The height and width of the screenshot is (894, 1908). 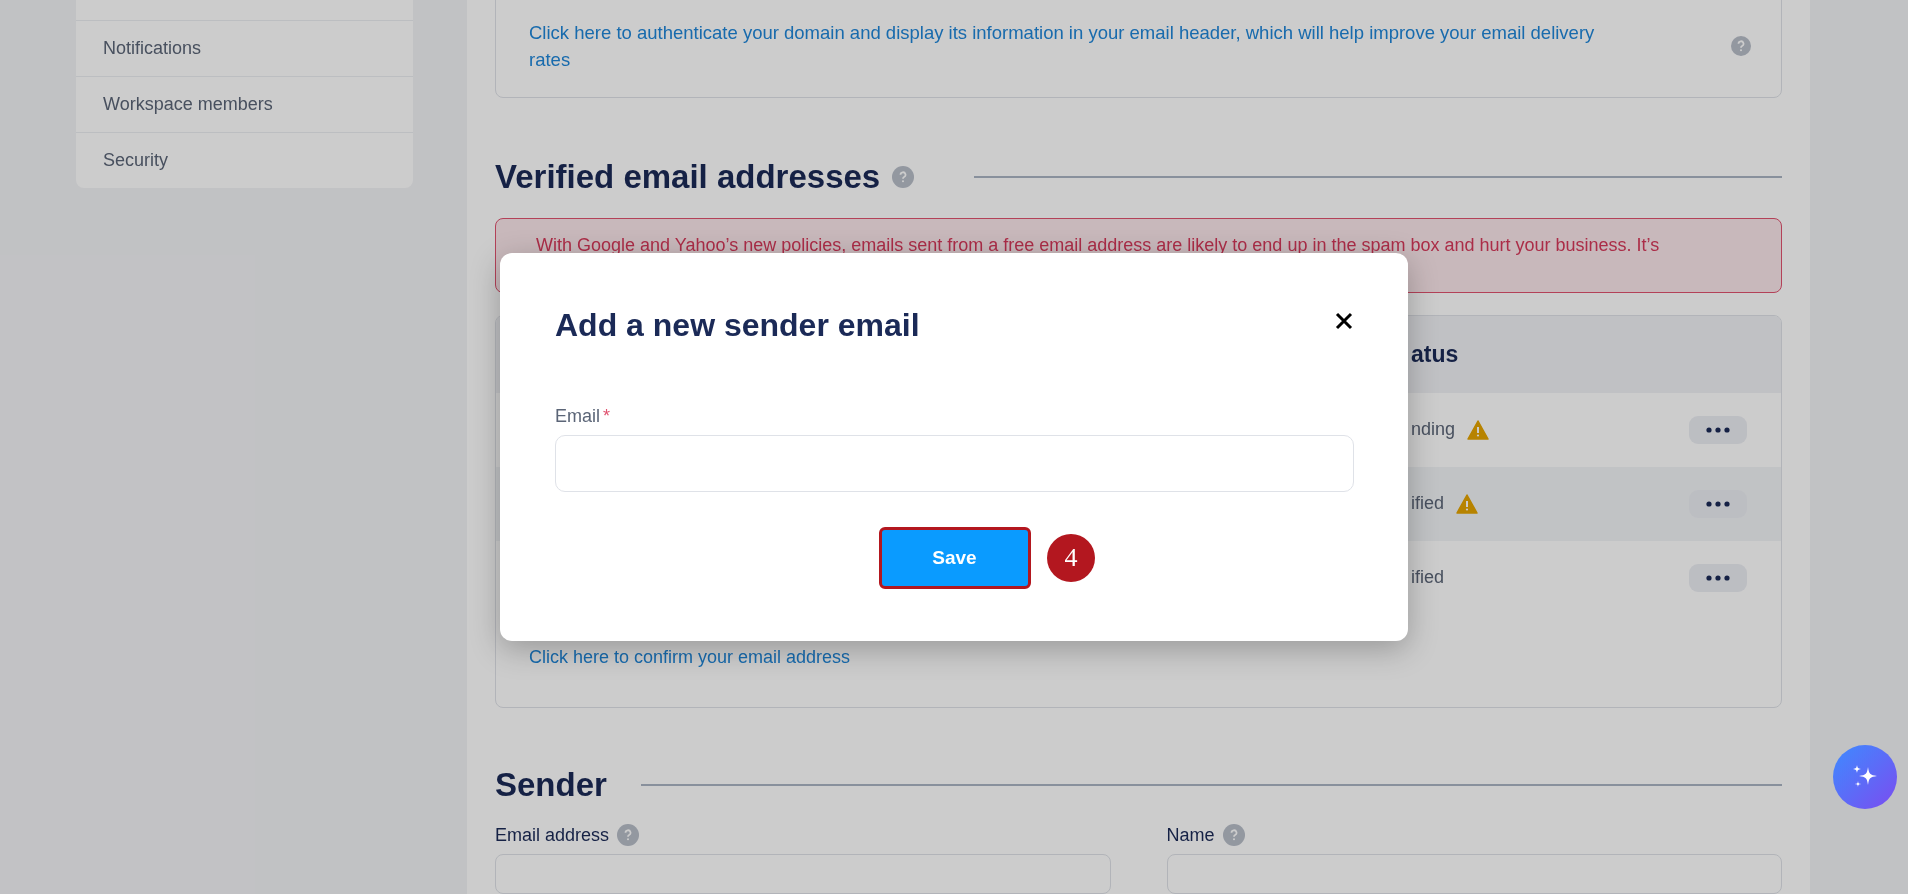 What do you see at coordinates (737, 325) in the screenshot?
I see `dialog-title: Add a new sender email` at bounding box center [737, 325].